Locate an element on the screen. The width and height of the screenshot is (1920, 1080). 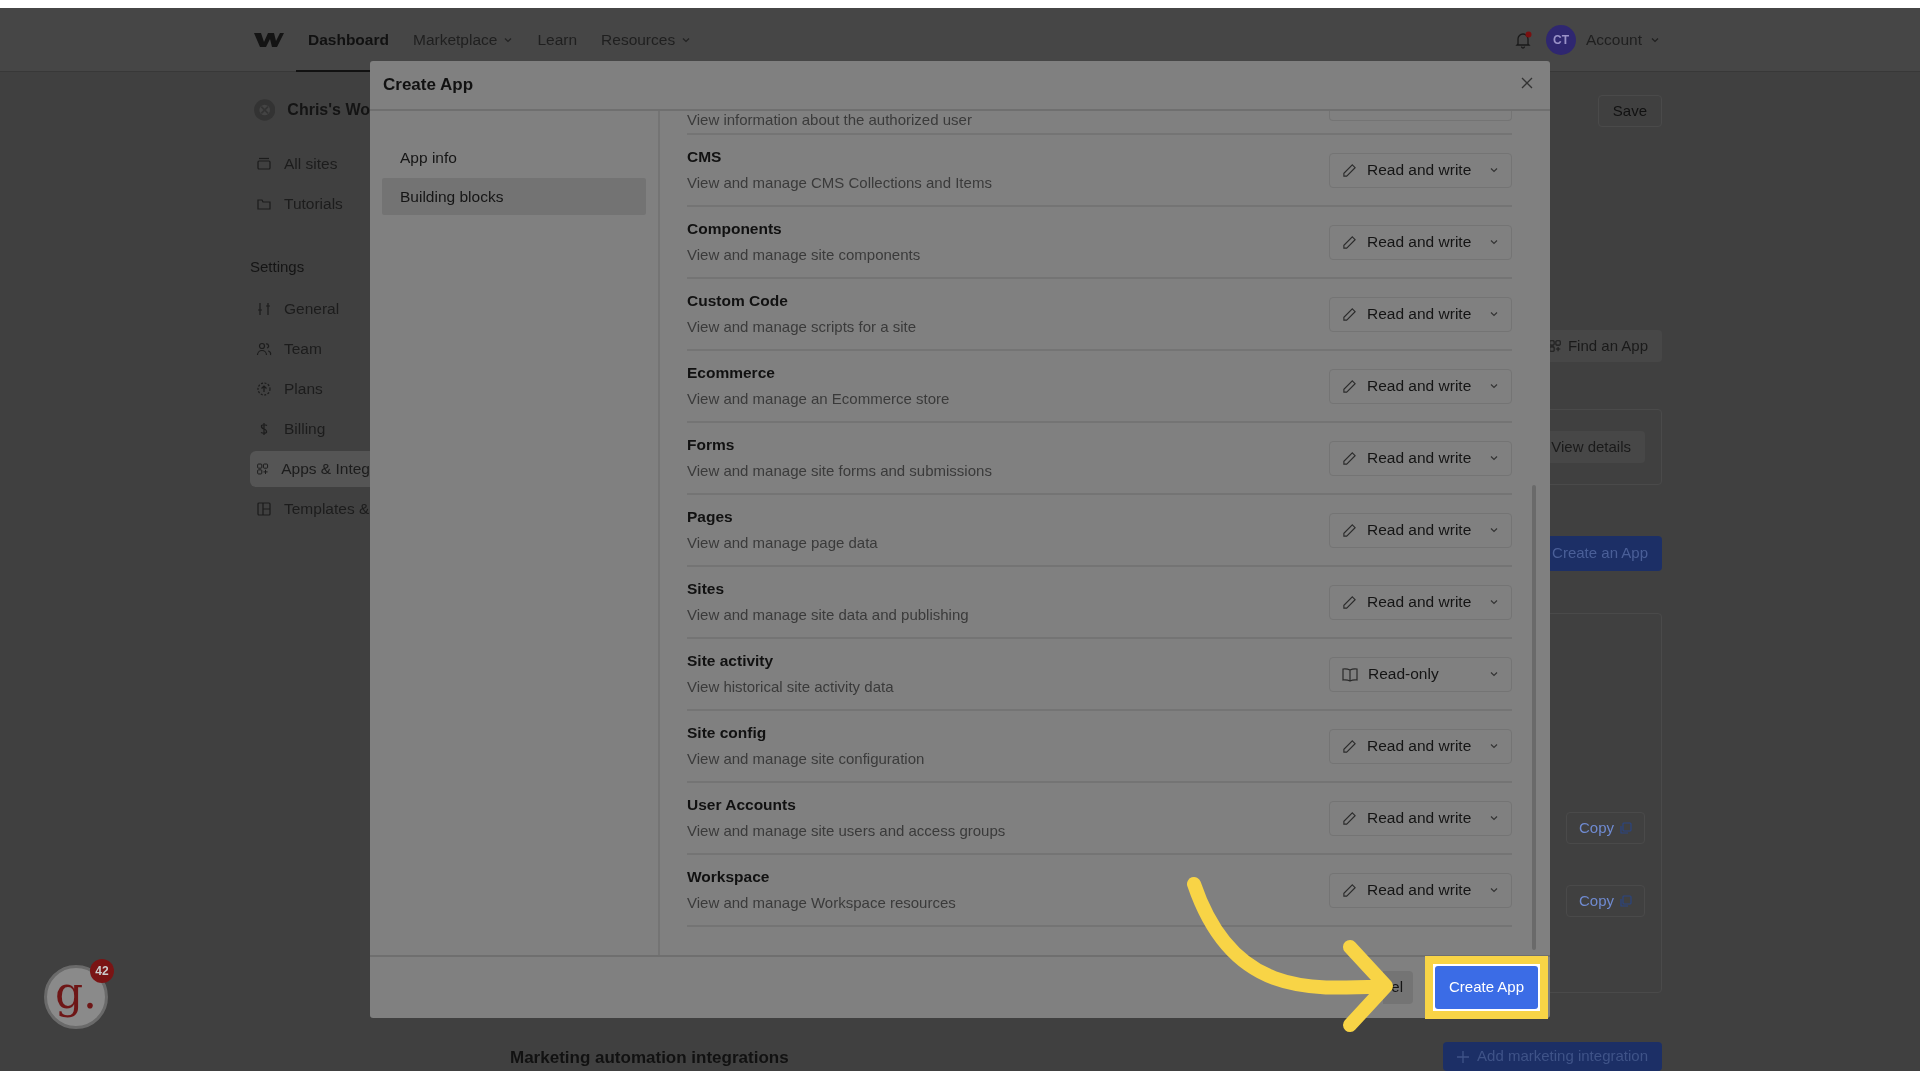
folder-icon is located at coordinates (264, 204).